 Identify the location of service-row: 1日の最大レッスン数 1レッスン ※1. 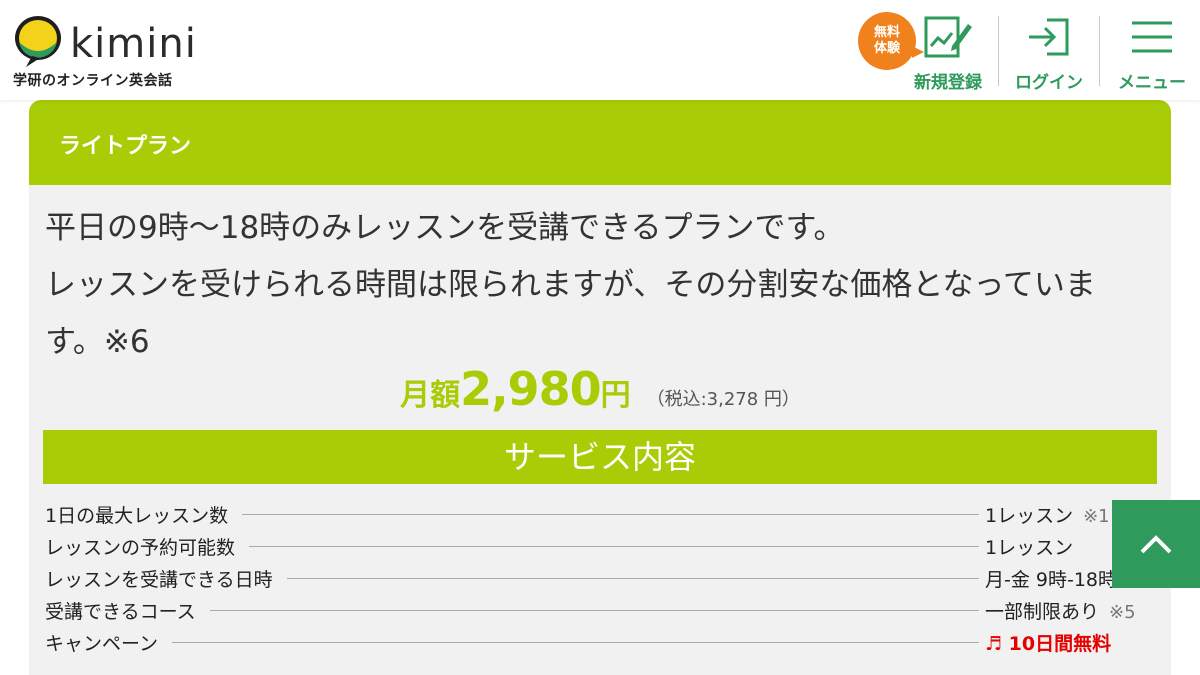
(595, 514).